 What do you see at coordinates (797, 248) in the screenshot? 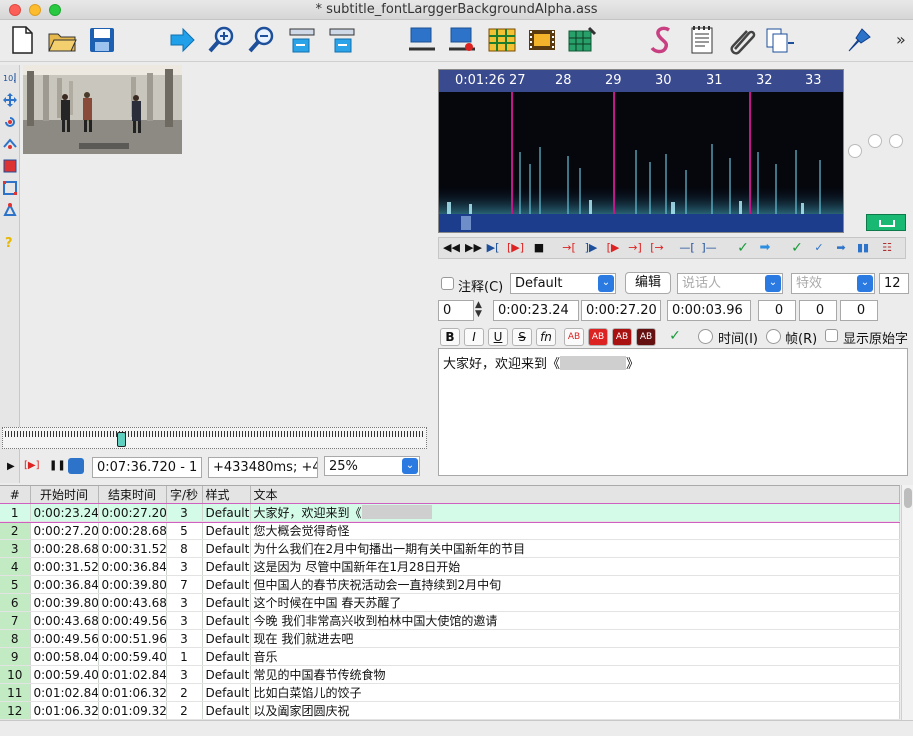
I see `auto-commit-icon: ✓` at bounding box center [797, 248].